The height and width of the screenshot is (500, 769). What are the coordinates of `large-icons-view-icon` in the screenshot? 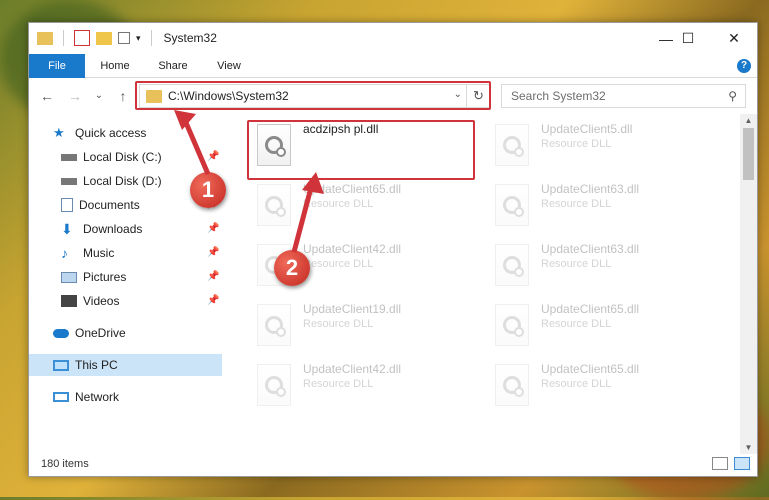 It's located at (742, 463).